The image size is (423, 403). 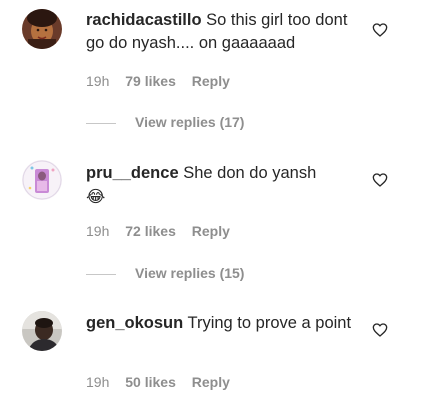 What do you see at coordinates (269, 323) in the screenshot?
I see `comment-body: Trying to prove a point` at bounding box center [269, 323].